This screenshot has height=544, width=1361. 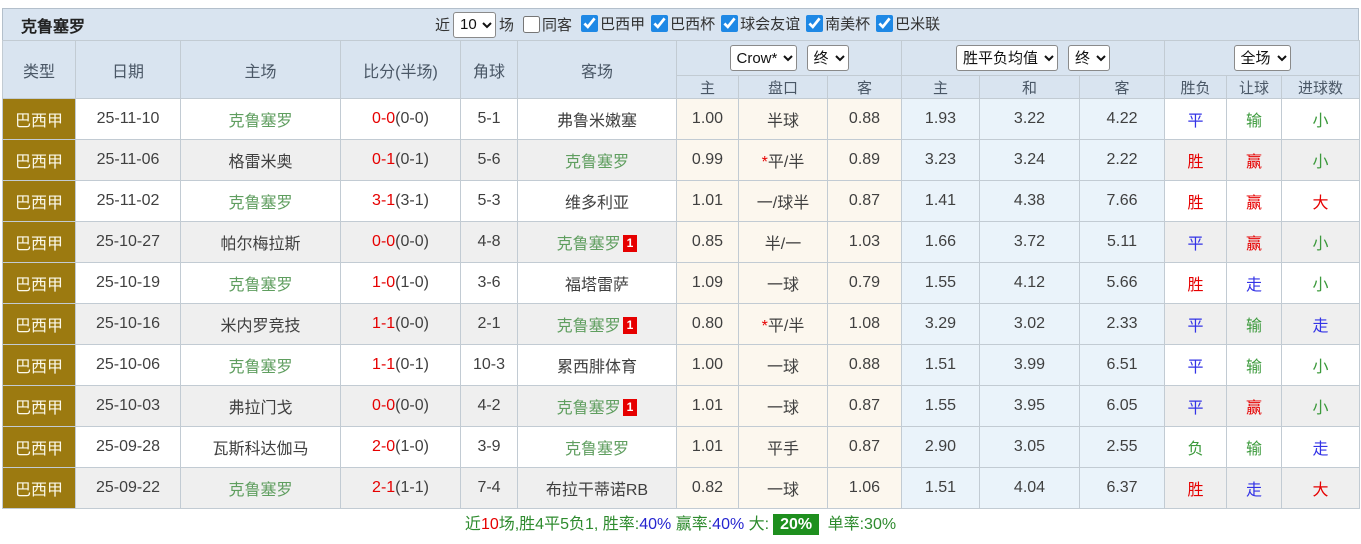 What do you see at coordinates (610, 23) in the screenshot?
I see `competition-filter: 巴西甲` at bounding box center [610, 23].